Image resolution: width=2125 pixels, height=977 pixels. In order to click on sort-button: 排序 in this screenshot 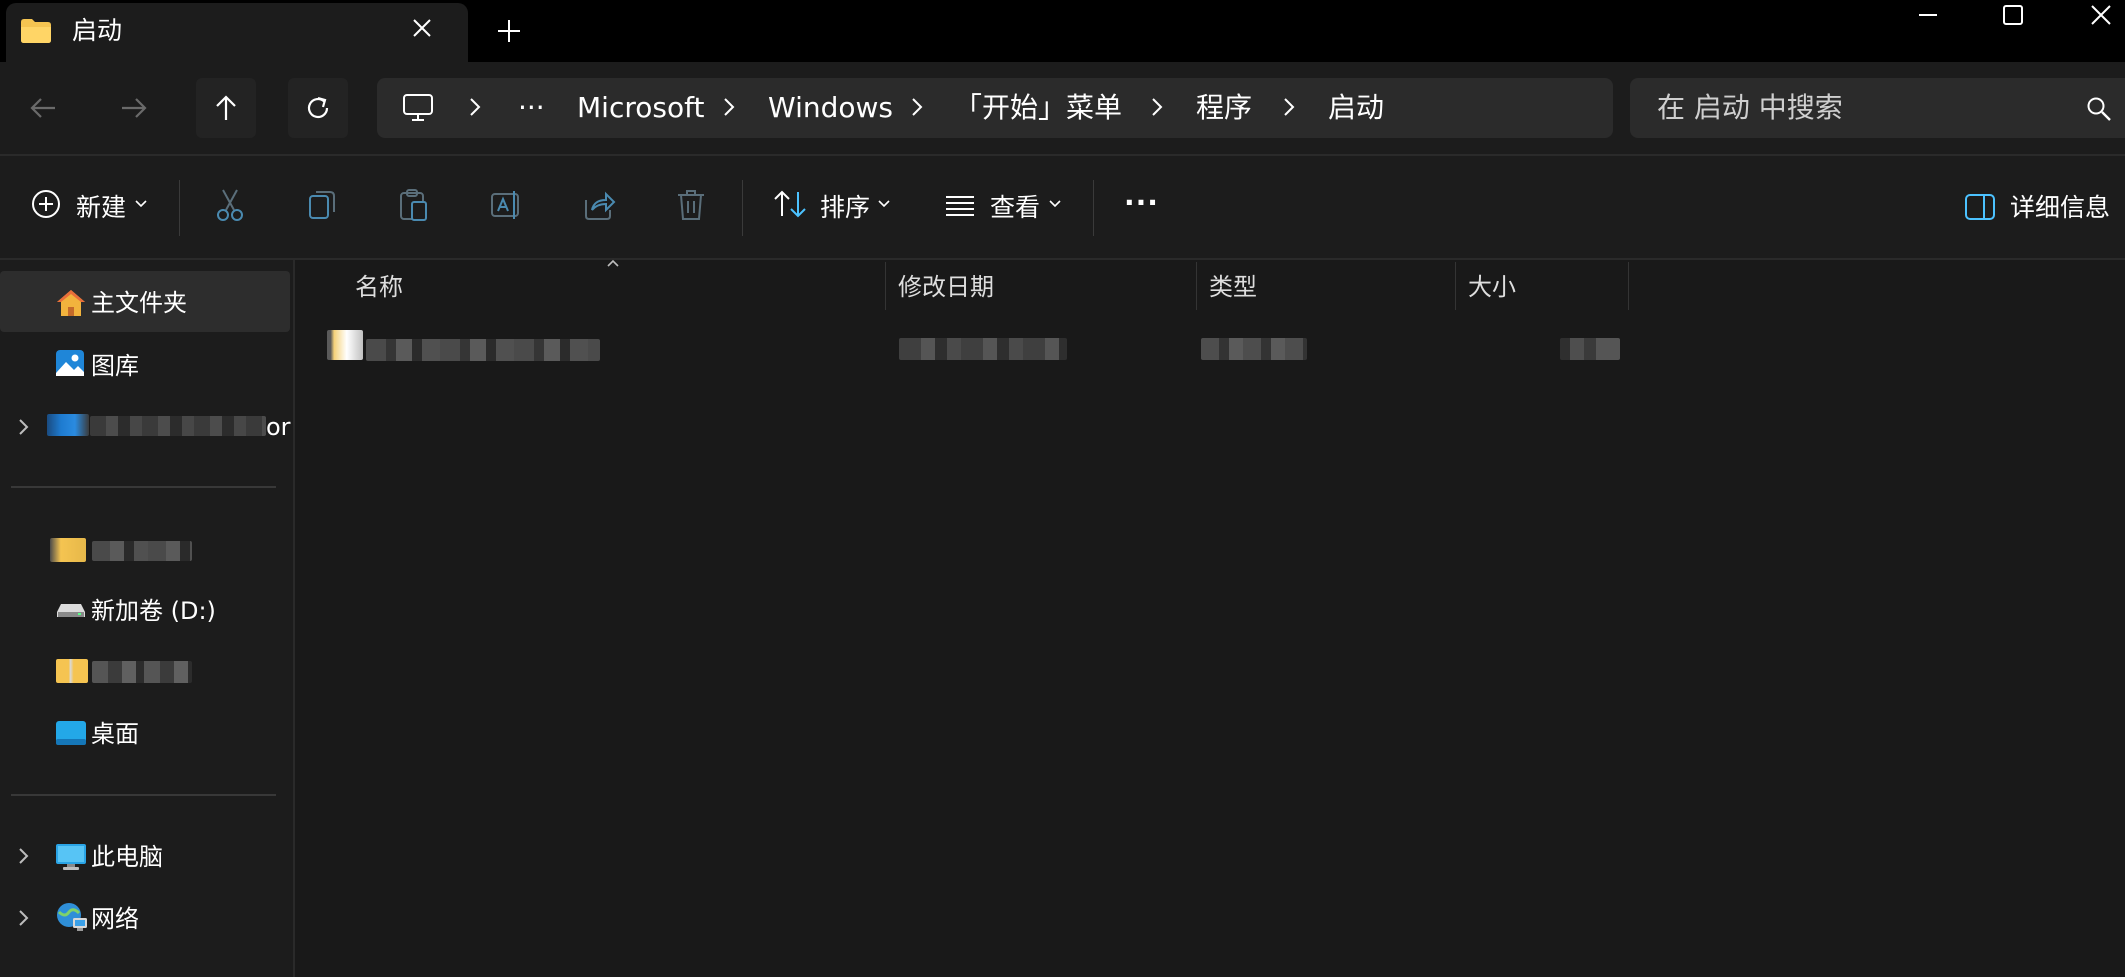, I will do `click(845, 208)`.